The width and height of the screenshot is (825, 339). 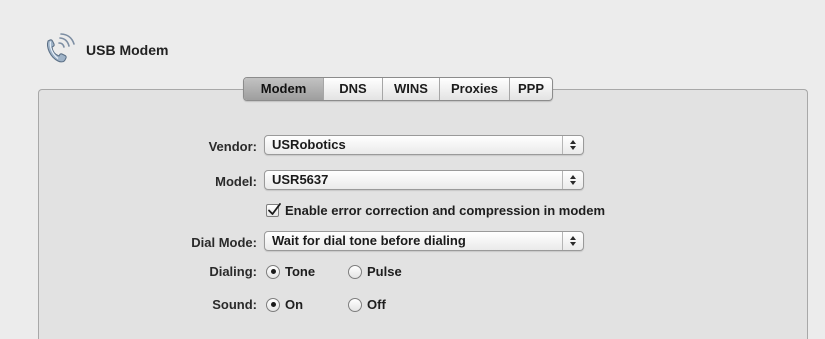 I want to click on dialing-label: Dialing:, so click(x=233, y=271).